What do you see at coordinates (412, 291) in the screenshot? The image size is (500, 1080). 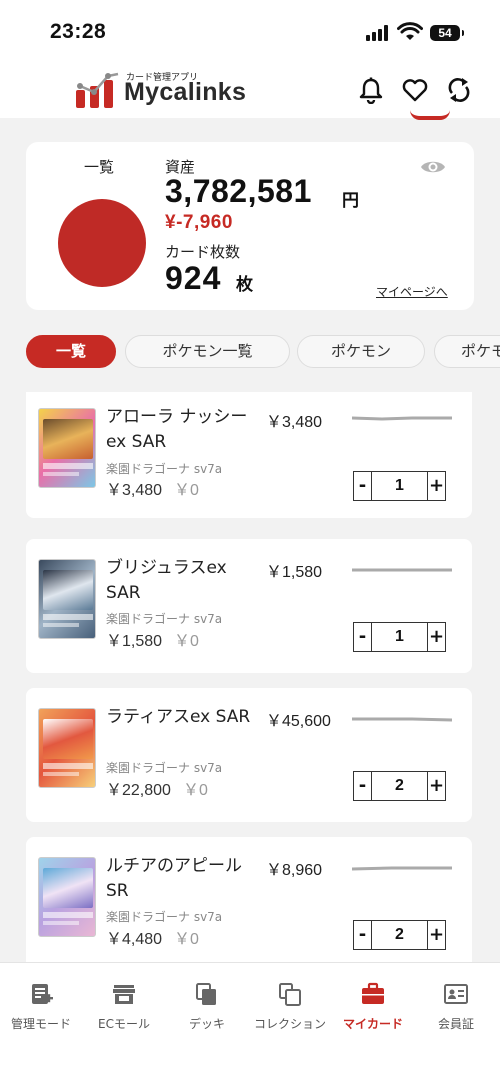 I see `mypage-link: マイページへ` at bounding box center [412, 291].